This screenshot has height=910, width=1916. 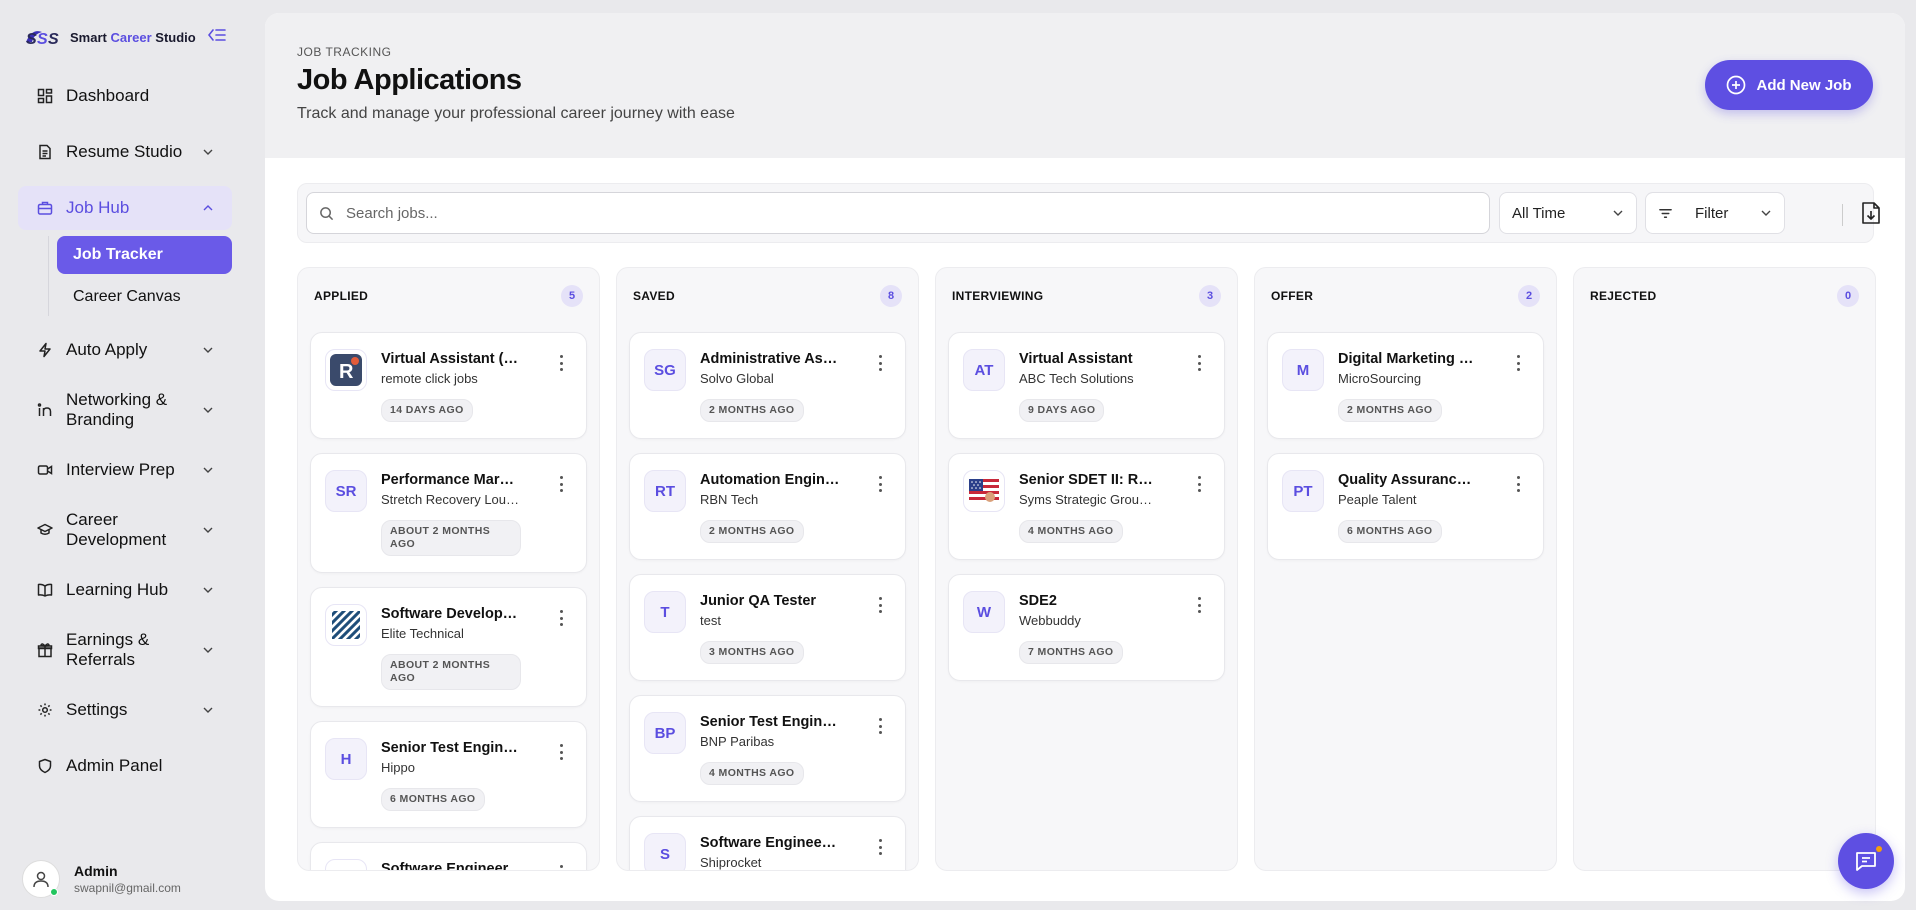 I want to click on sidebar-item-job-tracker: Job Tracker, so click(x=144, y=255).